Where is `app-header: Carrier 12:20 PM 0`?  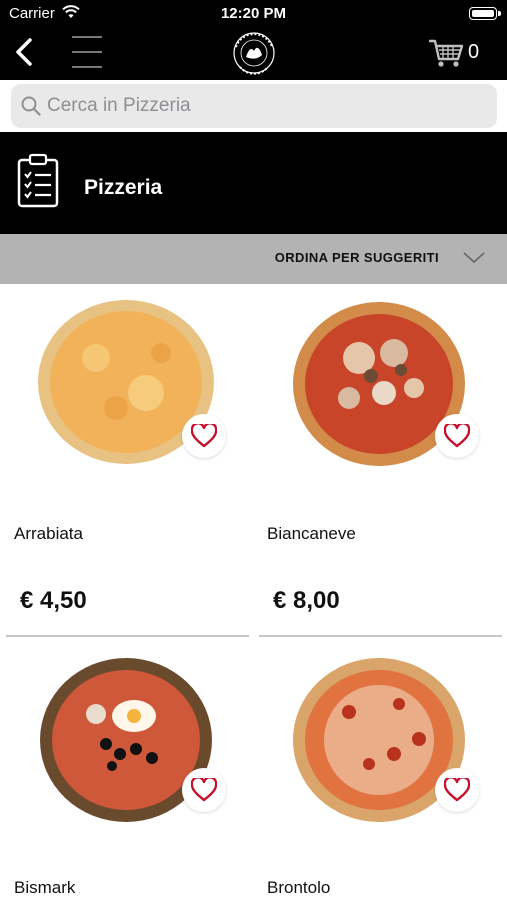
app-header: Carrier 12:20 PM 0 is located at coordinates (253, 40).